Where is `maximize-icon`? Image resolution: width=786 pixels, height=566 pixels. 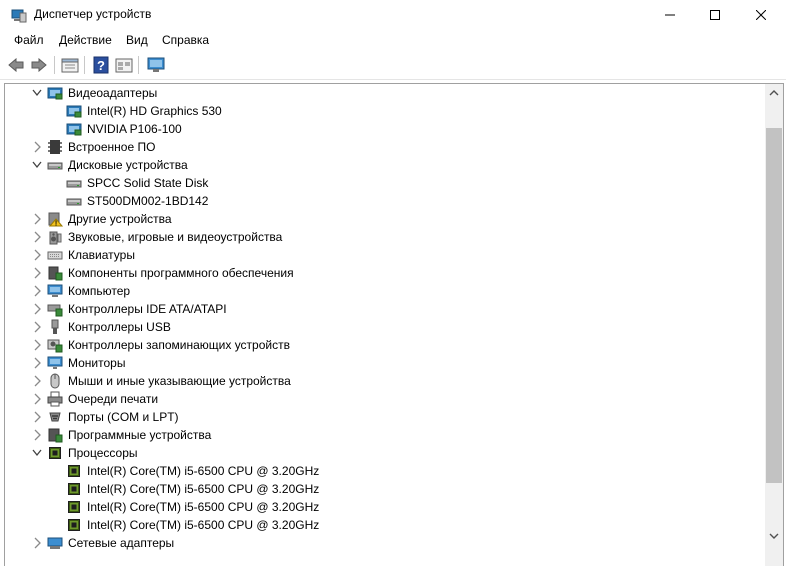 maximize-icon is located at coordinates (715, 15).